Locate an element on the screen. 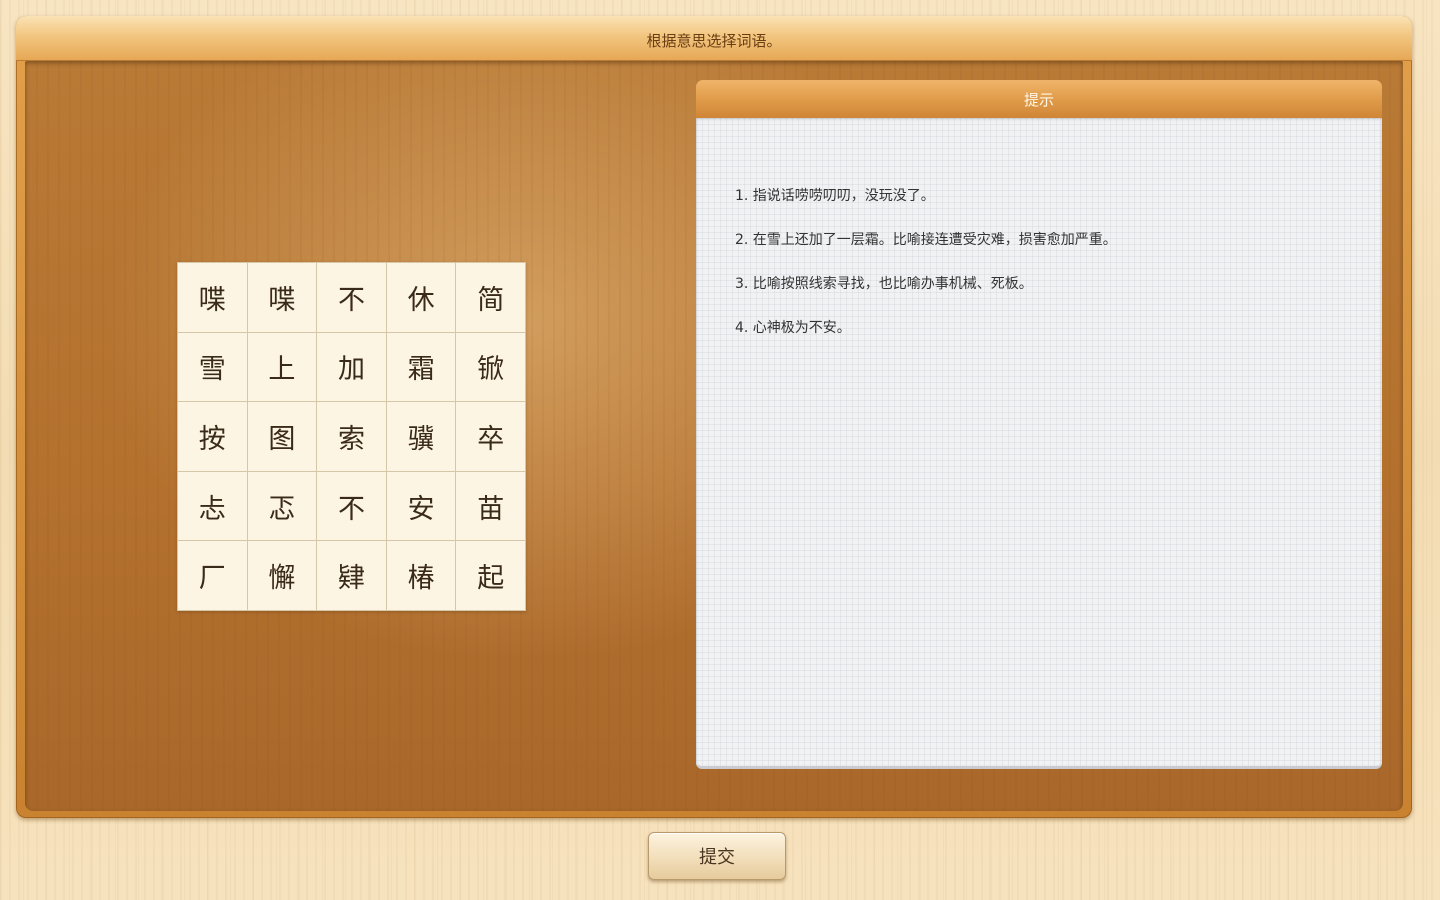 The height and width of the screenshot is (900, 1440). submit-button: 提交 is located at coordinates (717, 856).